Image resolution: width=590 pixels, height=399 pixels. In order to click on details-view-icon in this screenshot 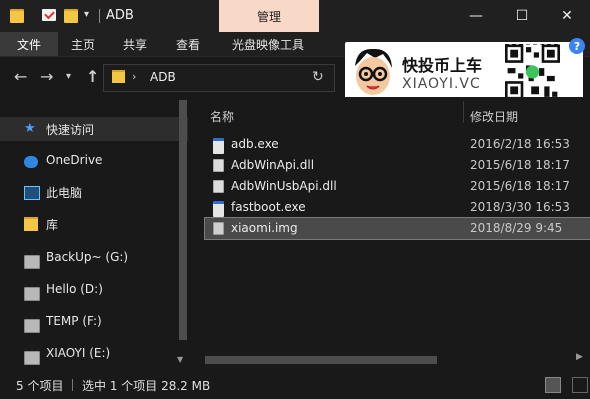, I will do `click(553, 385)`.